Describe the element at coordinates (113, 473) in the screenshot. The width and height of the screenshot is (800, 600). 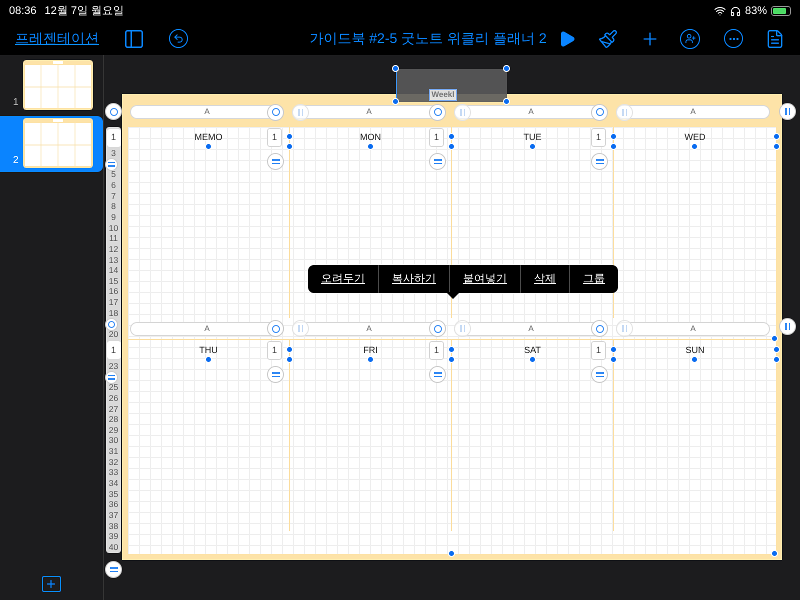
I see `row-number: 33` at that location.